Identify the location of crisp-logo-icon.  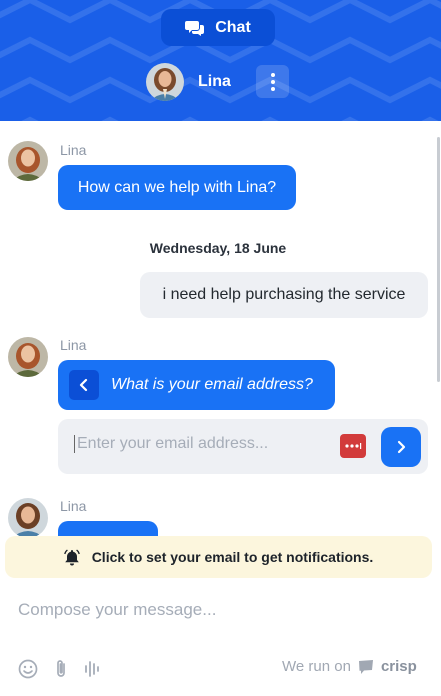
(365, 666).